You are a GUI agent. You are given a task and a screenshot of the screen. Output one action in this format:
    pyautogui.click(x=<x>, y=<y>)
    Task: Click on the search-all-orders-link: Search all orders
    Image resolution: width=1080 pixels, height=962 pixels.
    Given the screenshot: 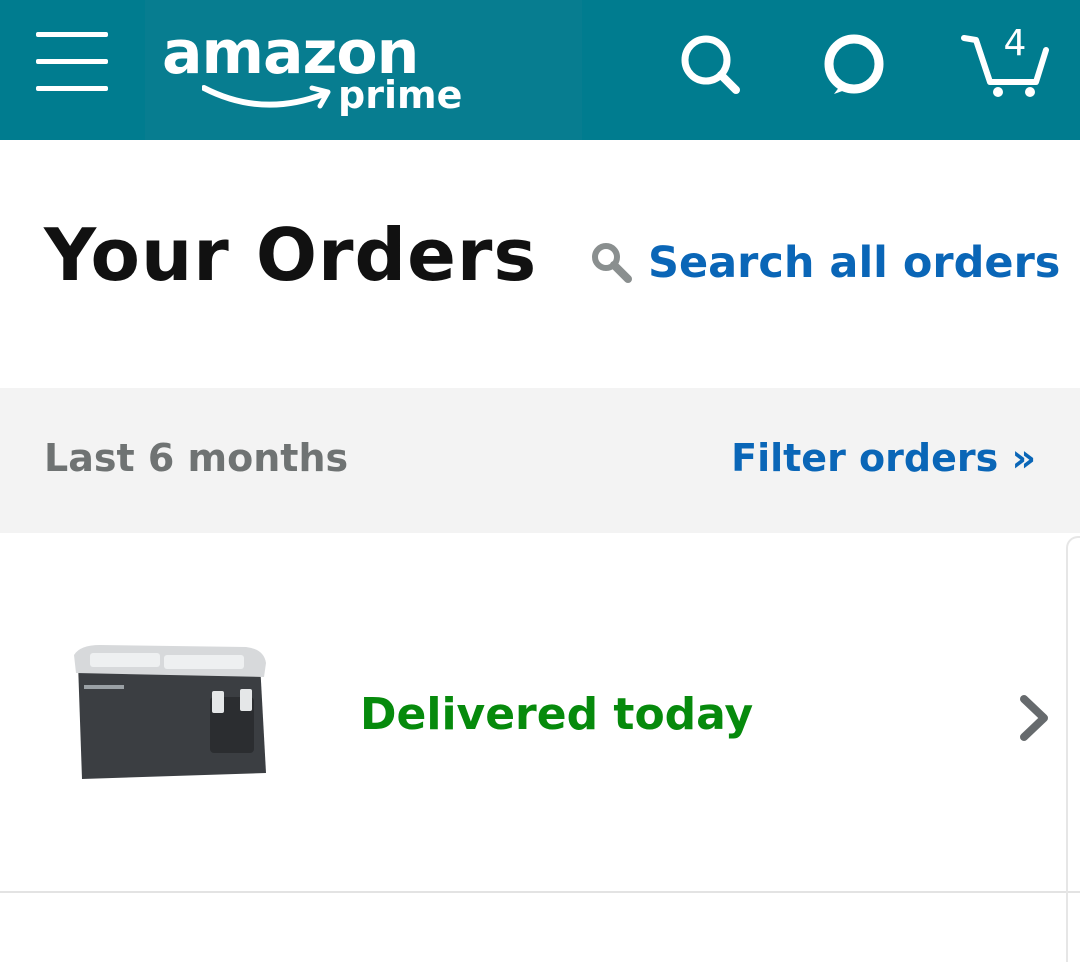 What is the action you would take?
    pyautogui.click(x=825, y=263)
    